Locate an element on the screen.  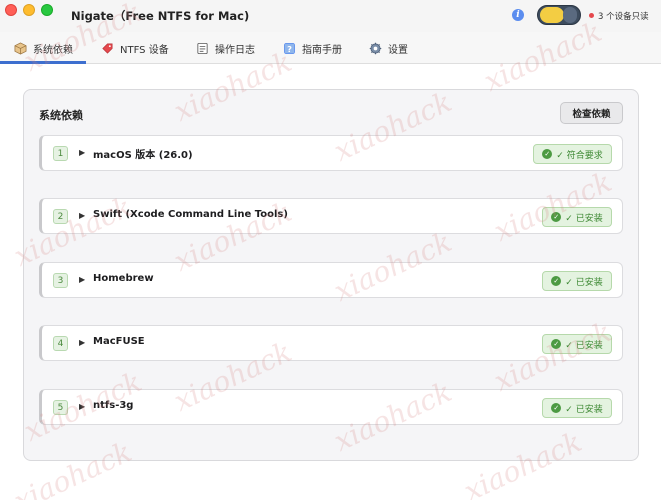
help-icon: ? is located at coordinates (289, 48).